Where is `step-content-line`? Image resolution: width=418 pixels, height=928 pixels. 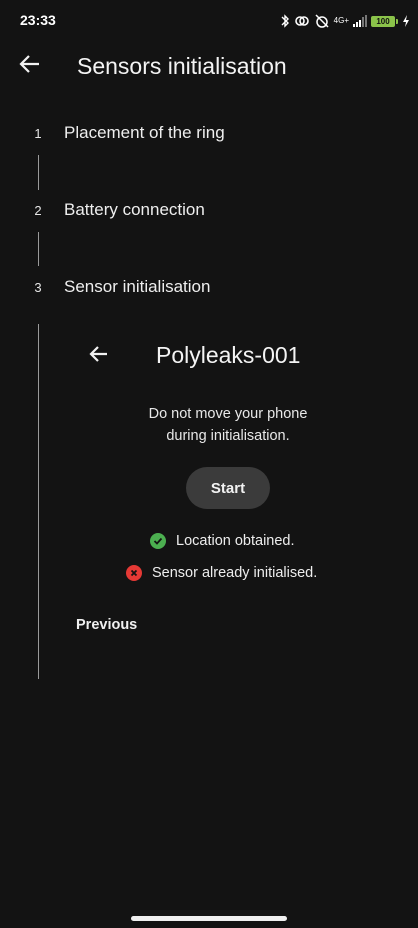 step-content-line is located at coordinates (38, 501).